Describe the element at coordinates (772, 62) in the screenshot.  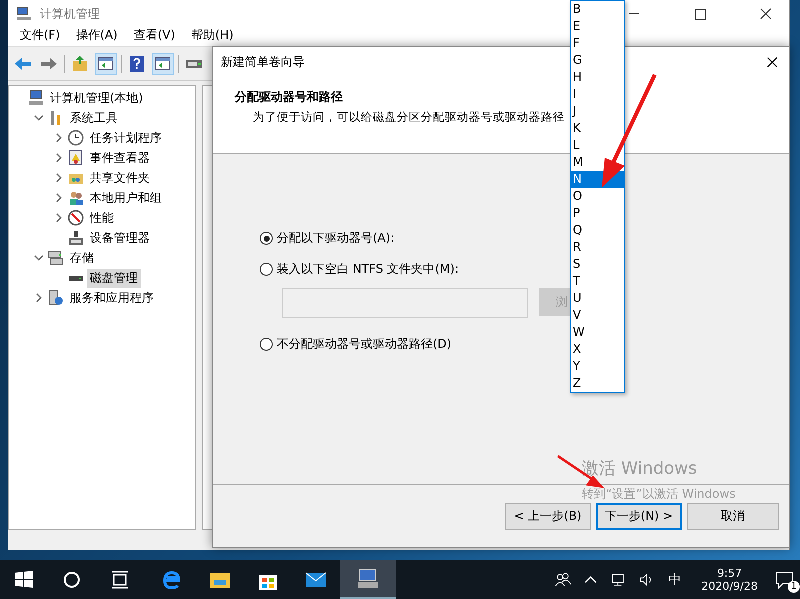
I see `close-button` at that location.